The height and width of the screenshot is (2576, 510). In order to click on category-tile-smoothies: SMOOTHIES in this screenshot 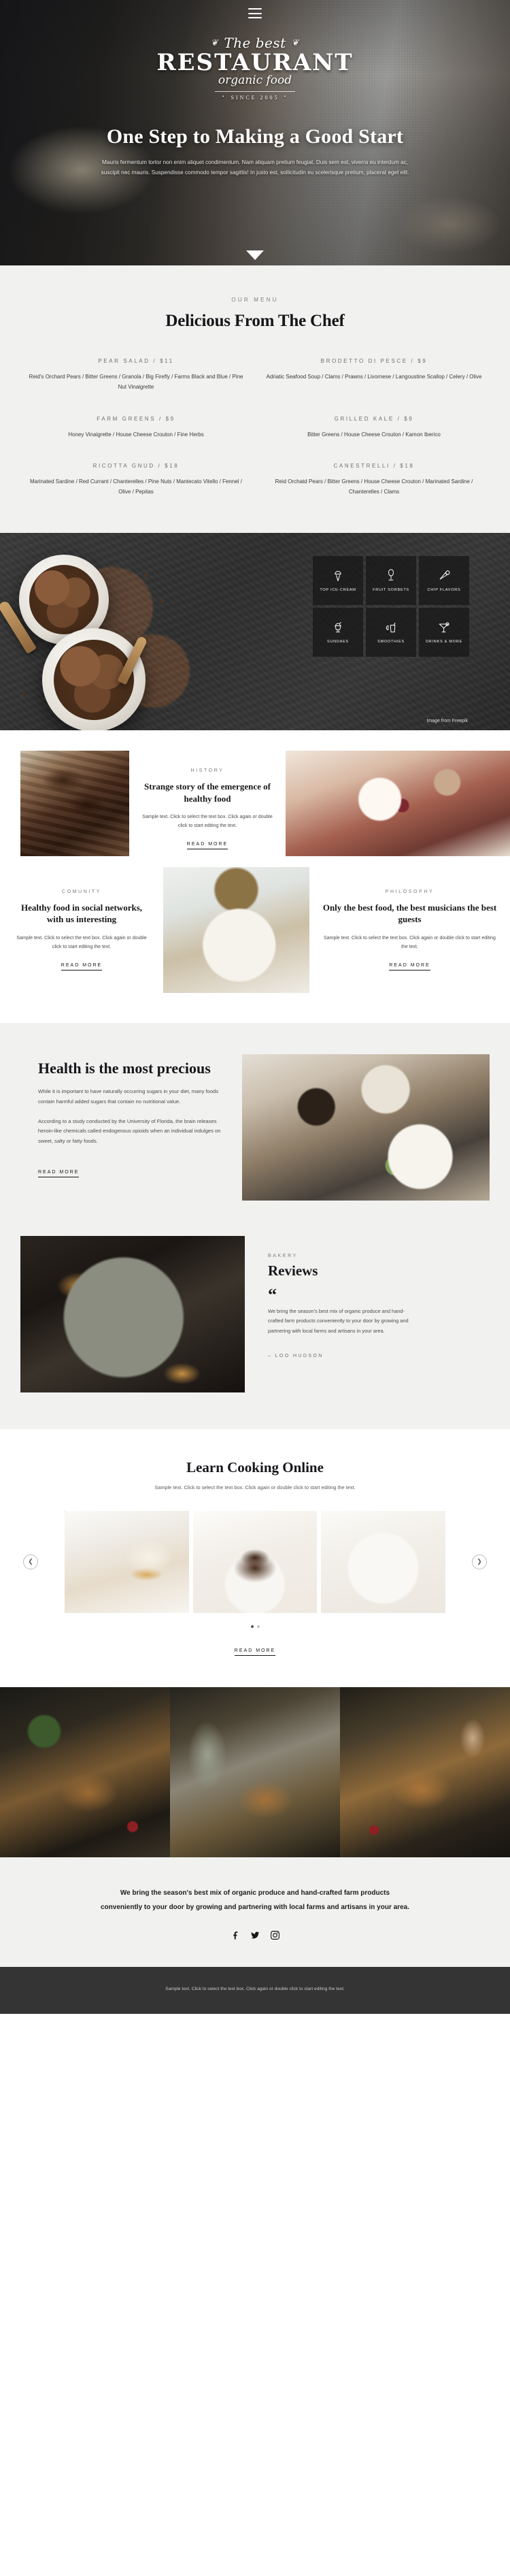, I will do `click(391, 632)`.